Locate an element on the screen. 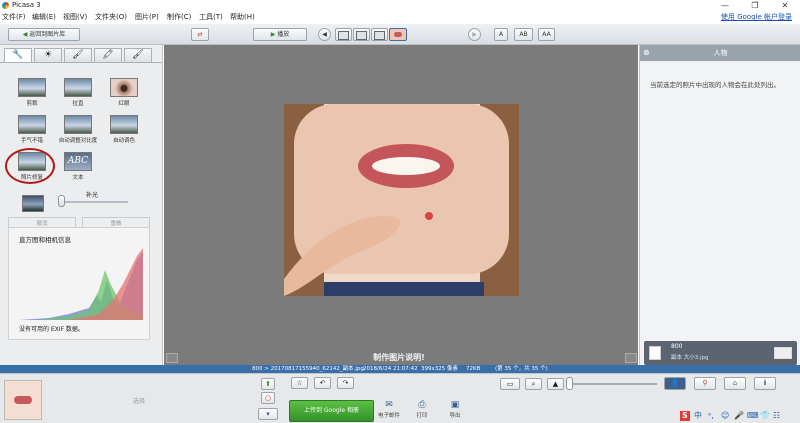 The image size is (800, 423). ime-mic-icon: 🎤 is located at coordinates (739, 416).